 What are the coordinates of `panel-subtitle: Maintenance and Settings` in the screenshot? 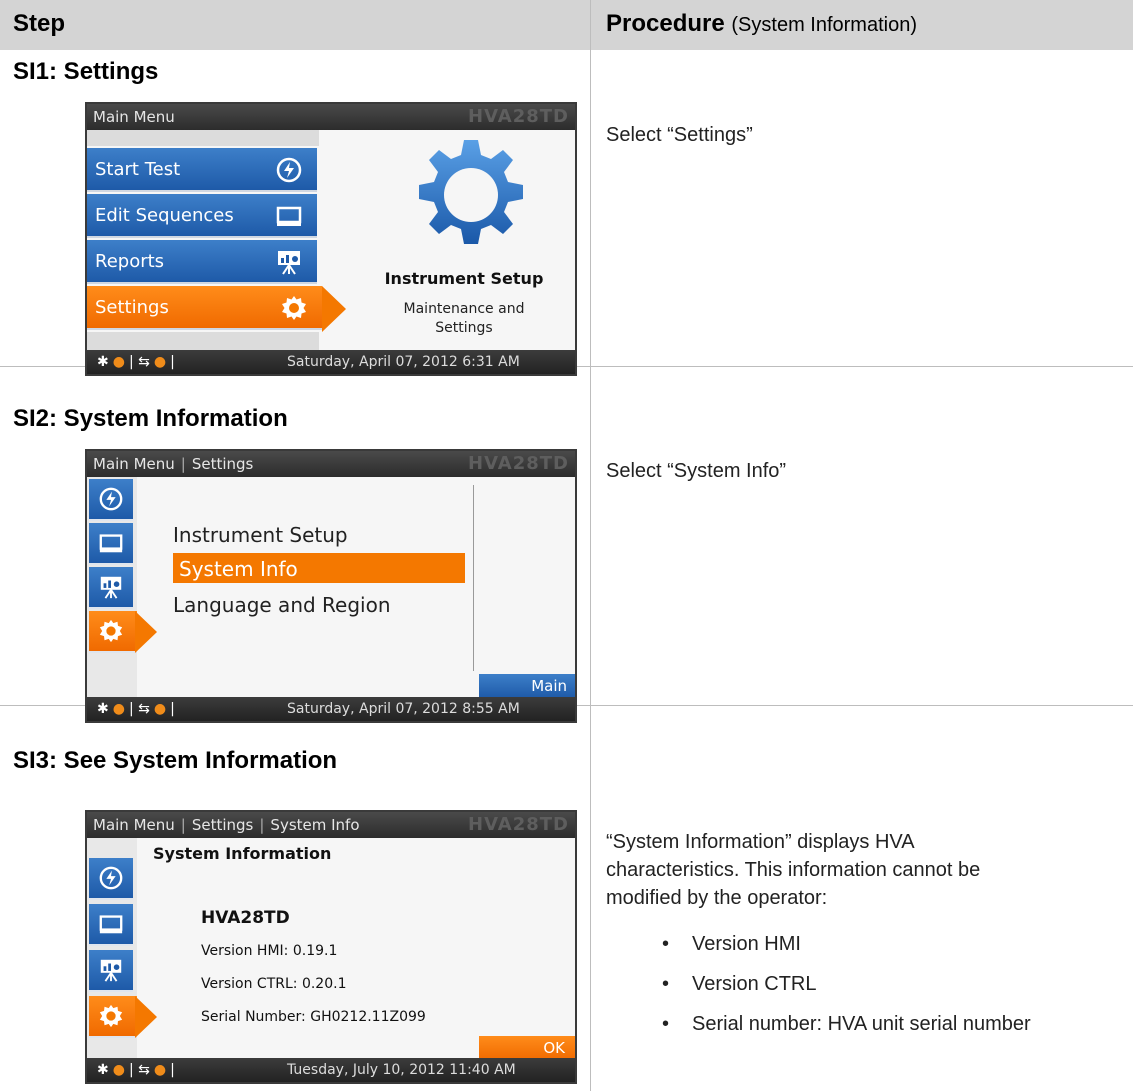 It's located at (462, 319).